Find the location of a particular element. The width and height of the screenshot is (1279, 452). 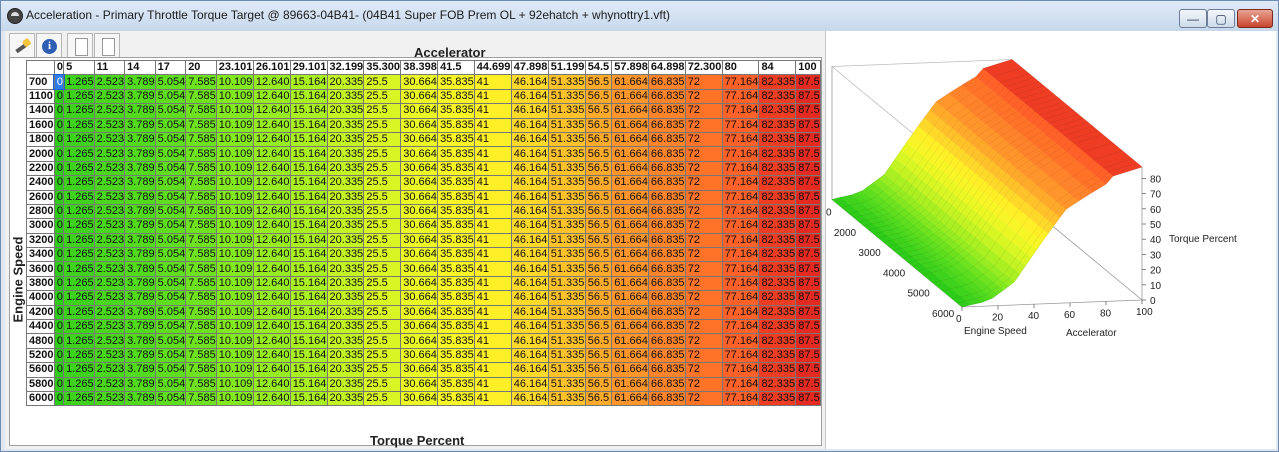

column-header: 17 is located at coordinates (170, 67).